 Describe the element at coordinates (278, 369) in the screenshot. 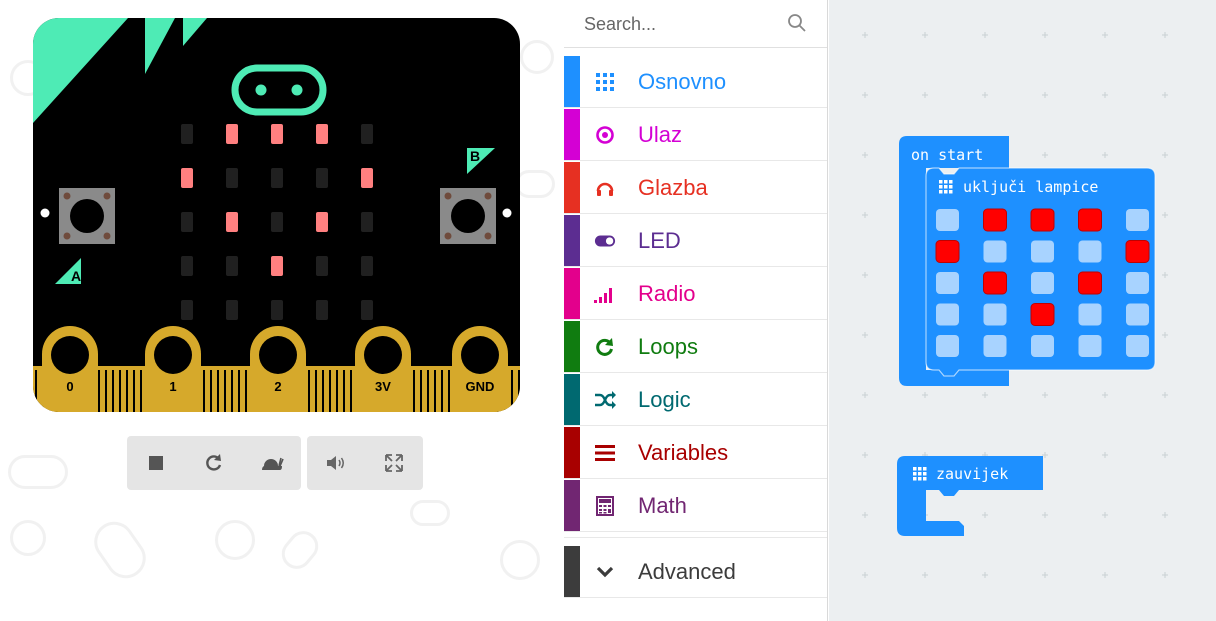

I see `pin-2: 2` at that location.